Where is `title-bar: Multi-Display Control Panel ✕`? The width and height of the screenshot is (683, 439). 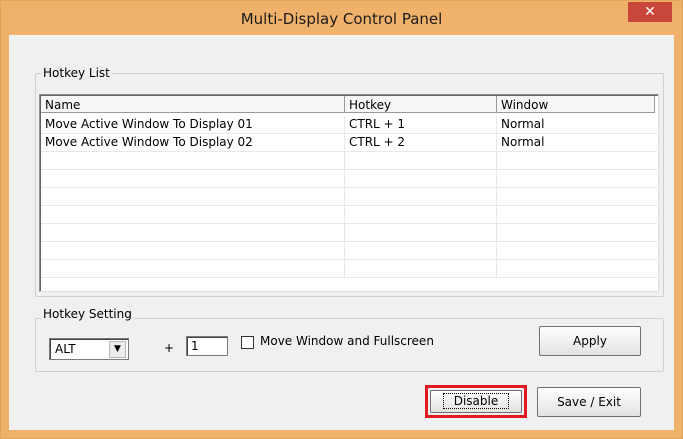
title-bar: Multi-Display Control Panel ✕ is located at coordinates (341, 18).